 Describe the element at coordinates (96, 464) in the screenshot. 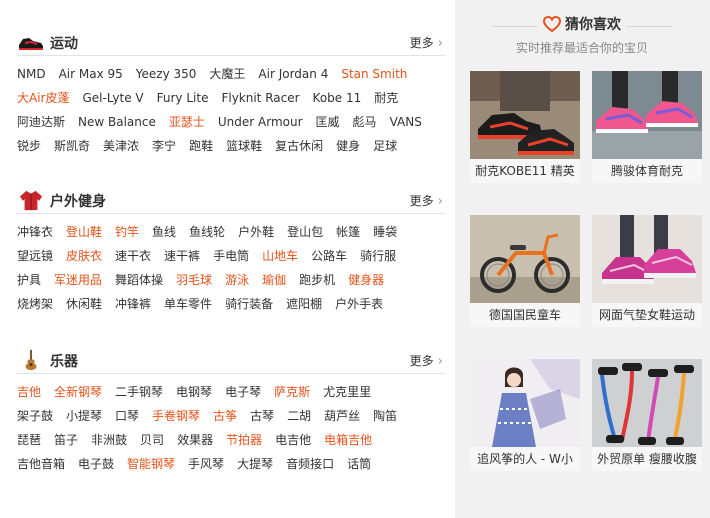

I see `category-tag-link: 电子鼓` at that location.